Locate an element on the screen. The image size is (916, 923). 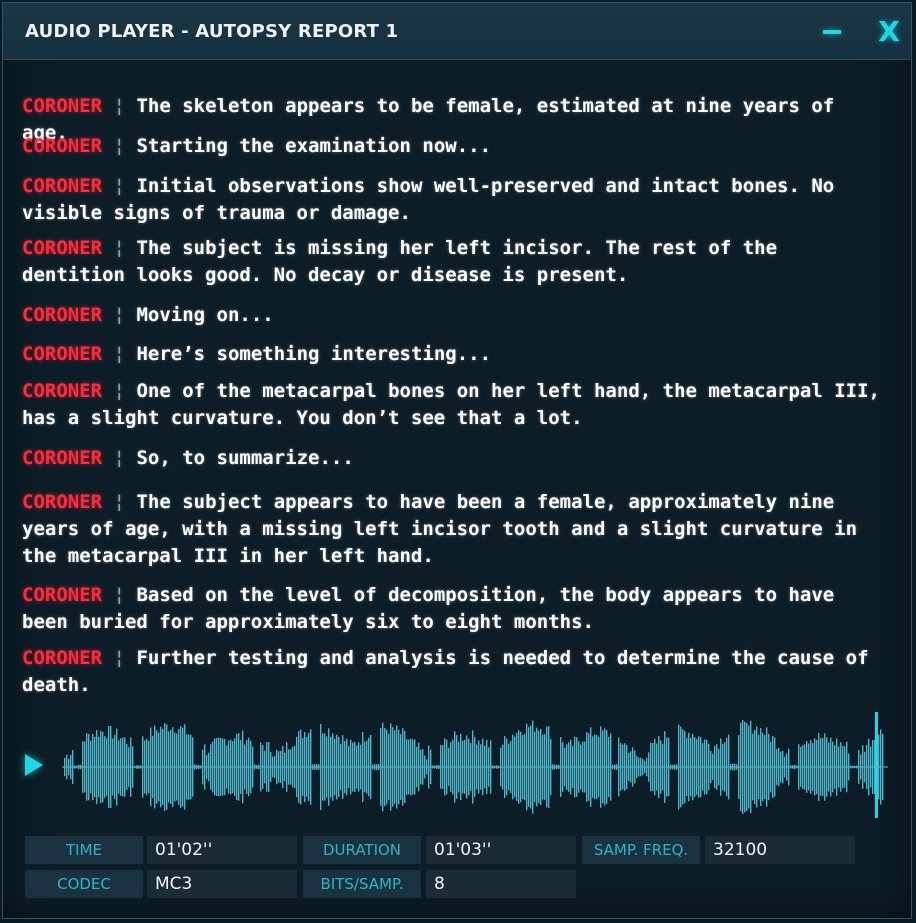
play-icon is located at coordinates (34, 765).